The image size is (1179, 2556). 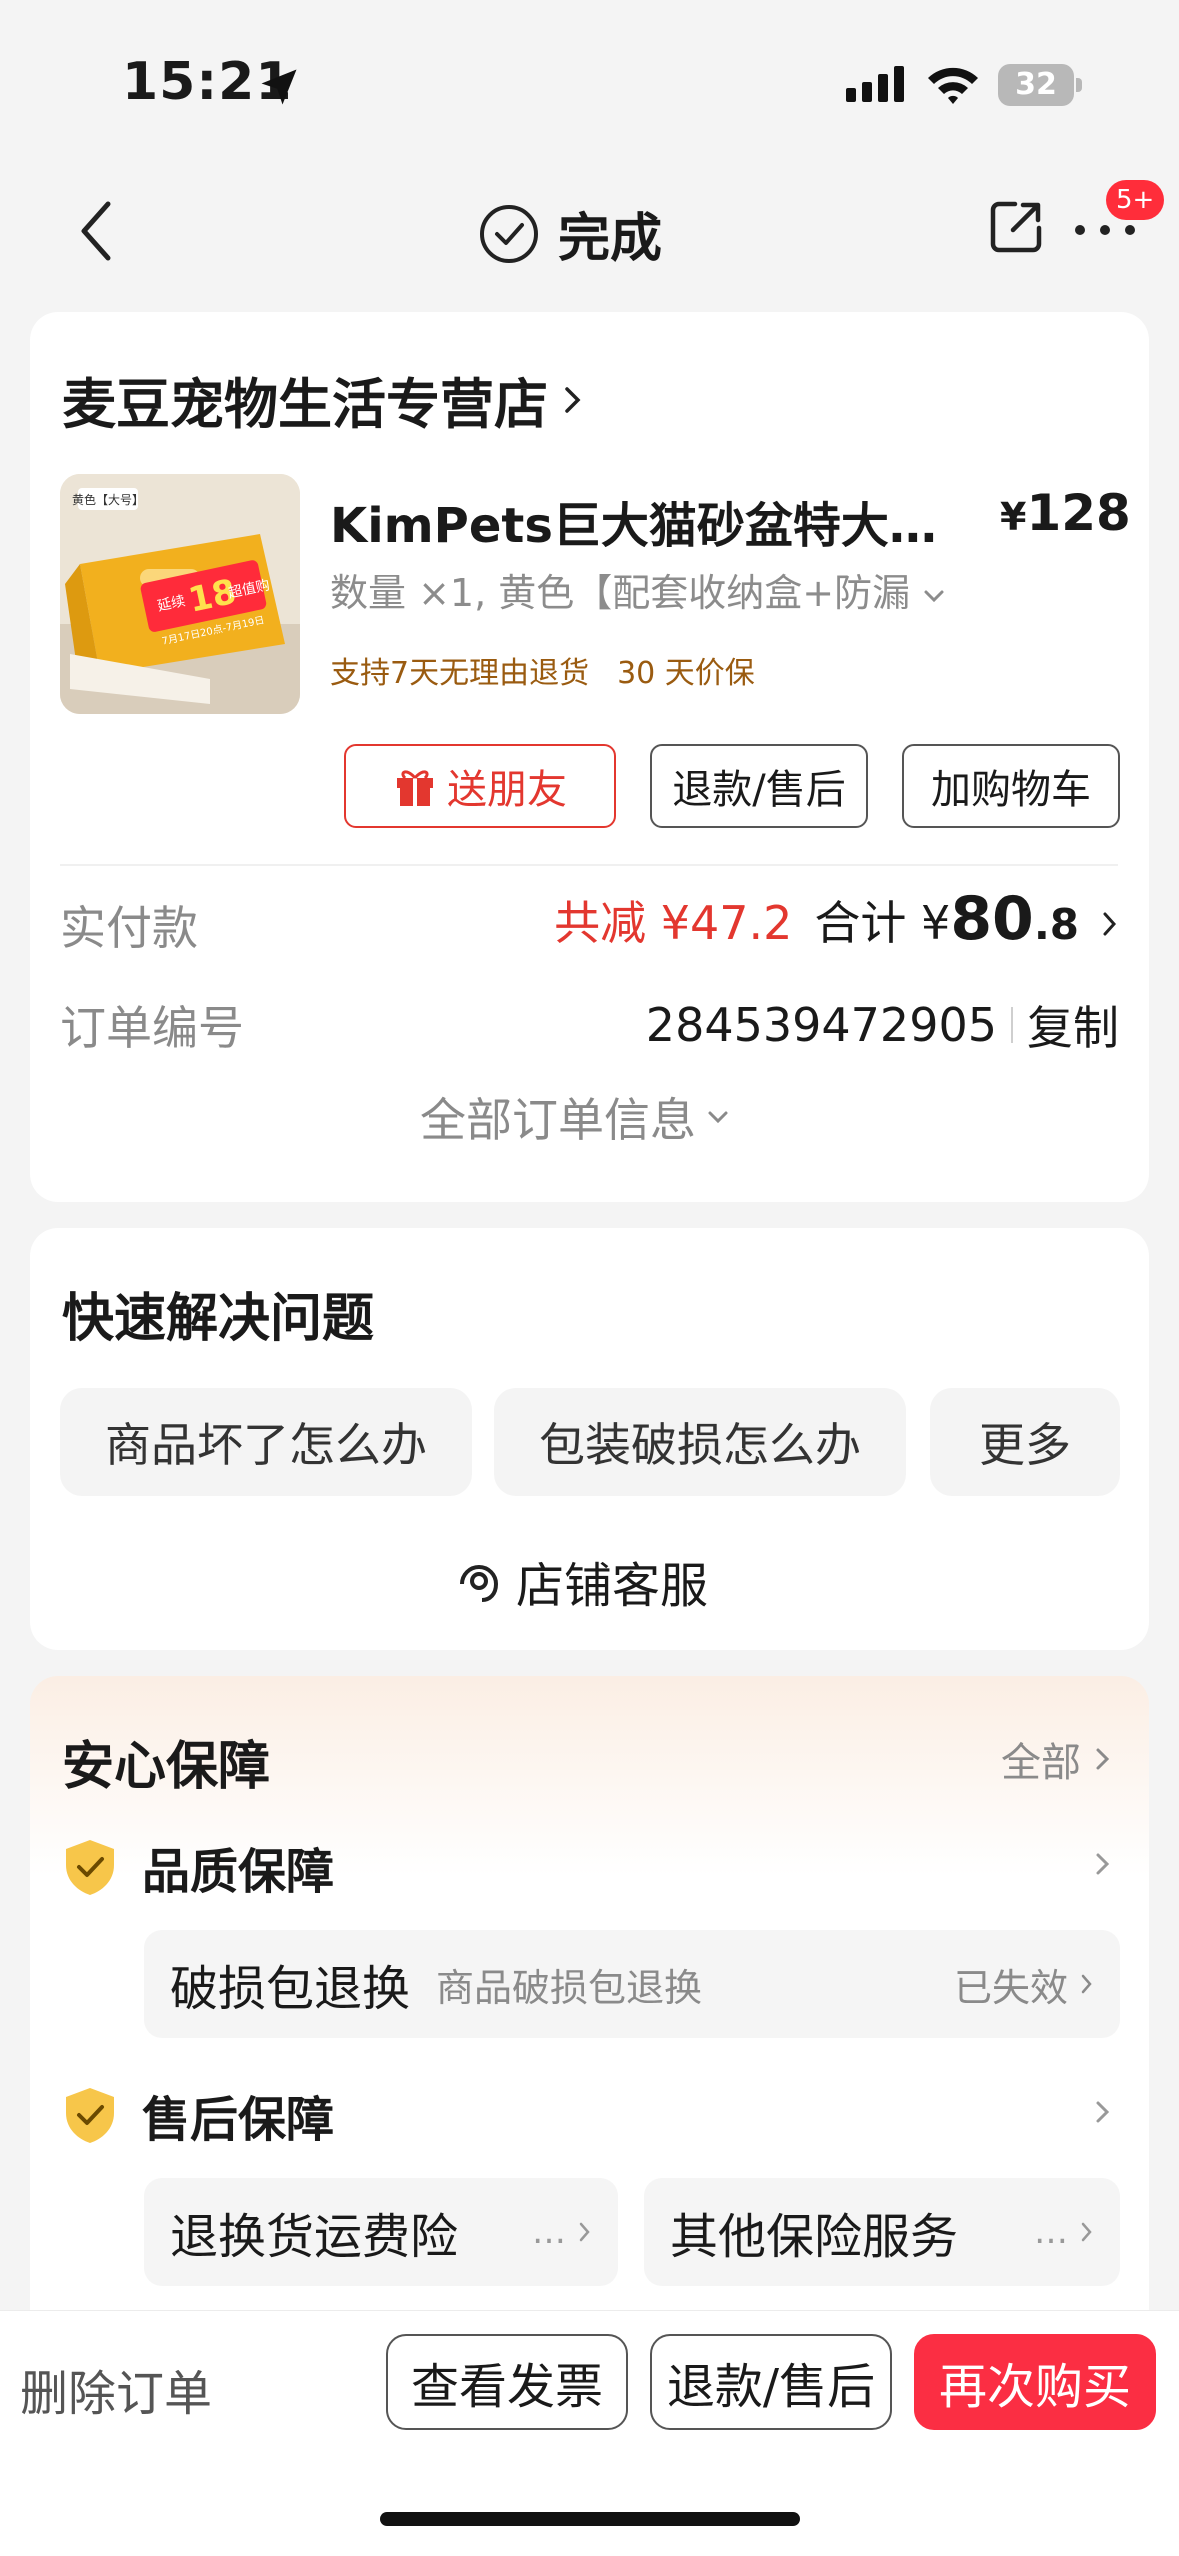 What do you see at coordinates (1016, 227) in the screenshot?
I see `share-icon` at bounding box center [1016, 227].